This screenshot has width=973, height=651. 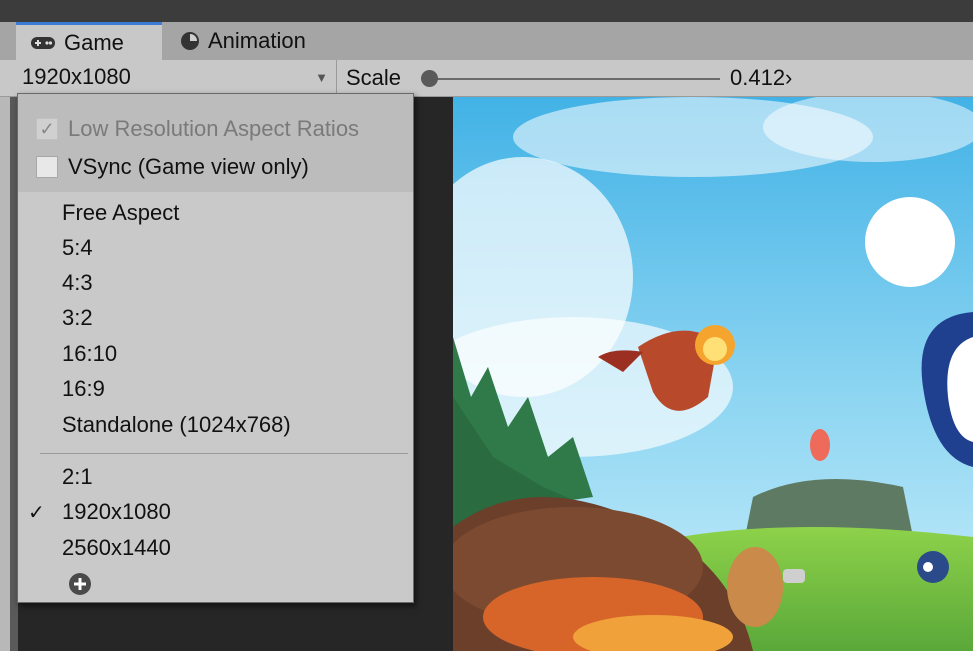 What do you see at coordinates (224, 453) in the screenshot?
I see `menu-separator` at bounding box center [224, 453].